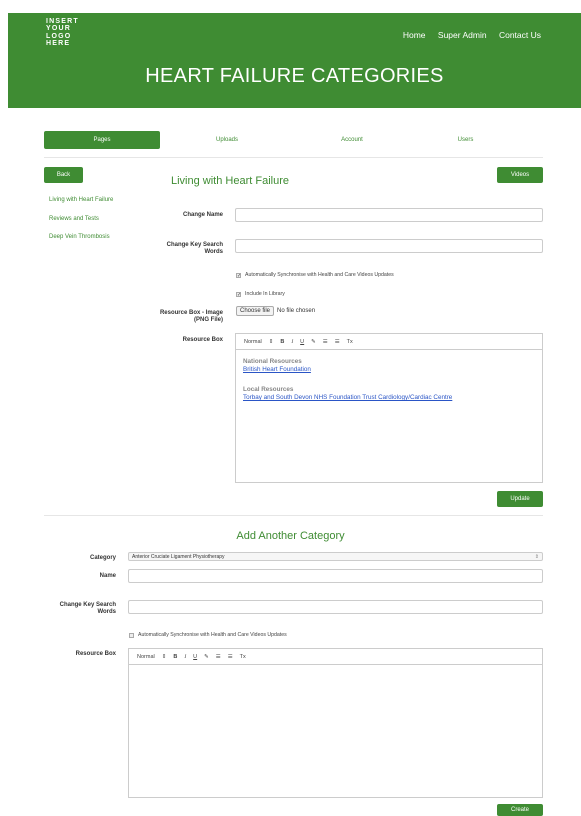 This screenshot has height=816, width=581. What do you see at coordinates (102, 558) in the screenshot?
I see `category-label: Category` at bounding box center [102, 558].